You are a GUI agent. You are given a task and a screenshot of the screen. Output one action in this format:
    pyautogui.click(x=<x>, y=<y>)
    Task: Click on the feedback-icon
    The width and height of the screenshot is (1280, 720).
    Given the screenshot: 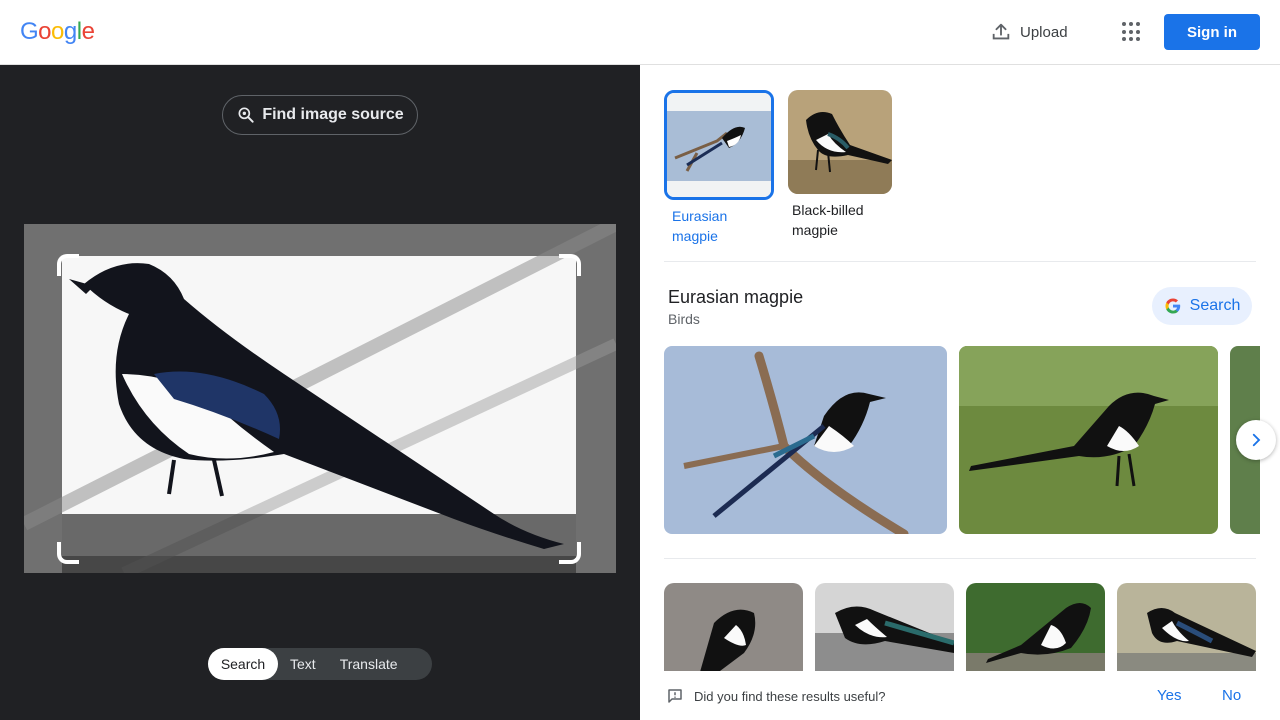 What is the action you would take?
    pyautogui.click(x=675, y=696)
    